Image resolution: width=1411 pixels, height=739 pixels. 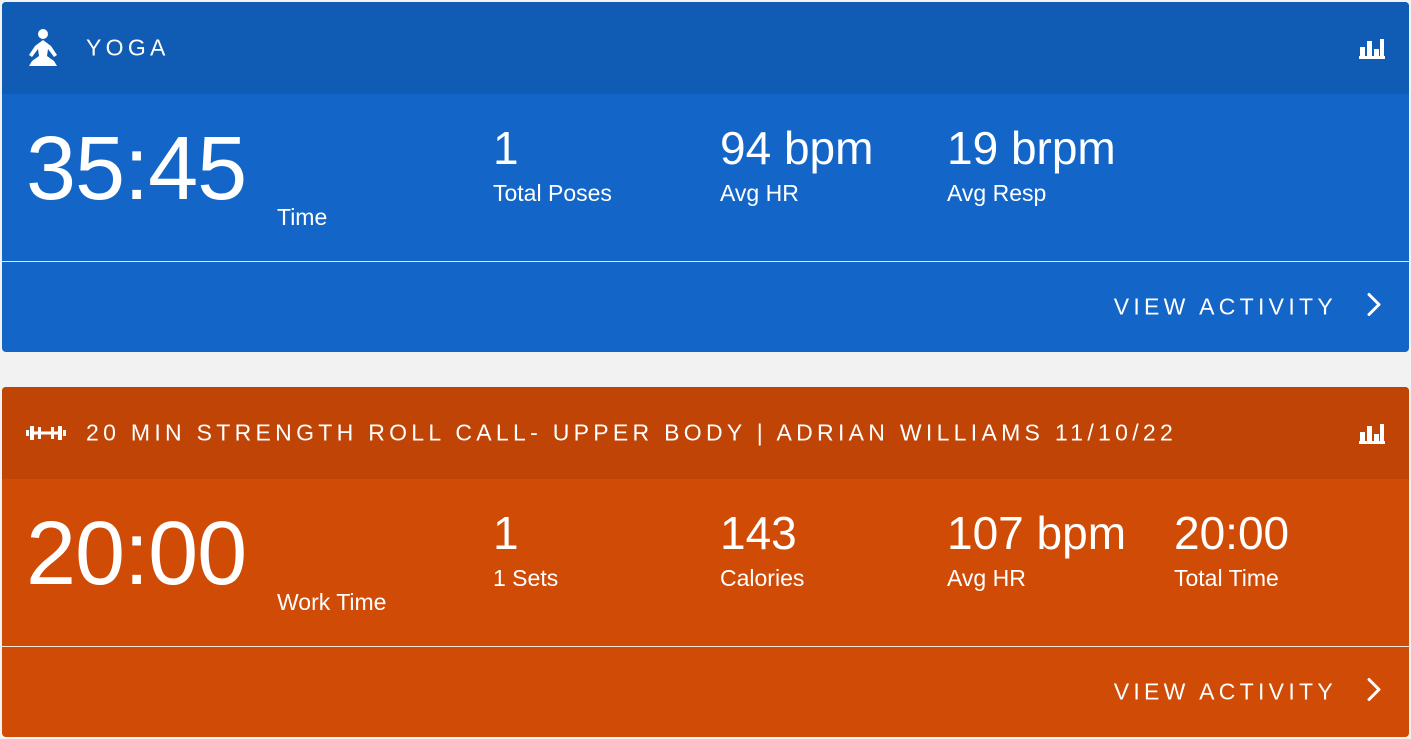 I want to click on stat-avg-resp: 19 brpm Avg Resp, so click(x=1031, y=165).